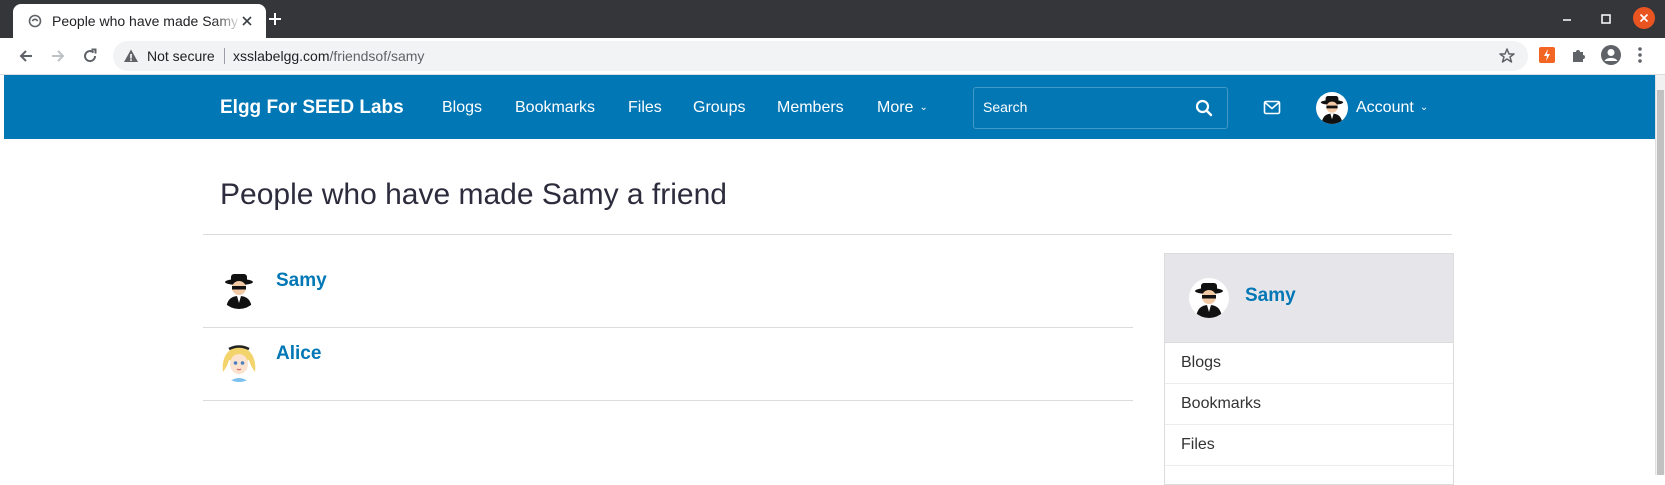 The image size is (1665, 485). Describe the element at coordinates (1385, 107) in the screenshot. I see `account-label: Account` at that location.